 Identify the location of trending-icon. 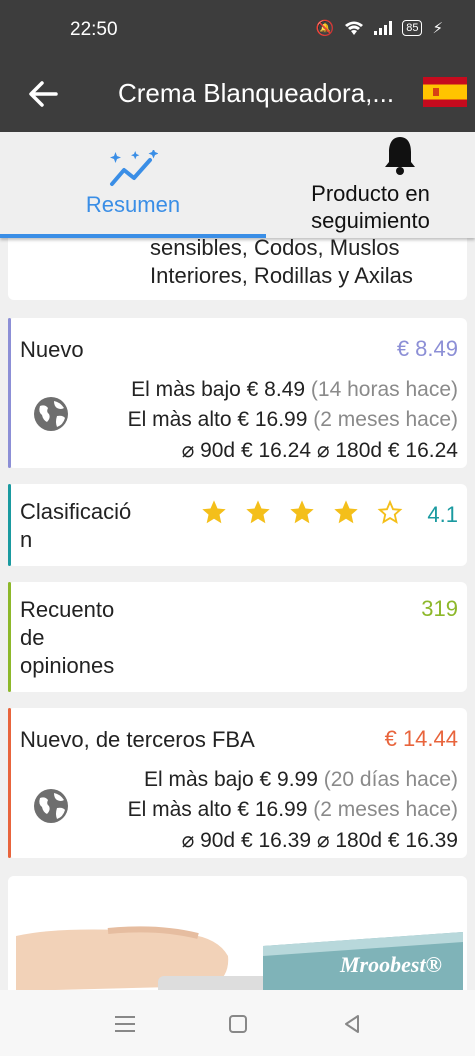
(134, 168).